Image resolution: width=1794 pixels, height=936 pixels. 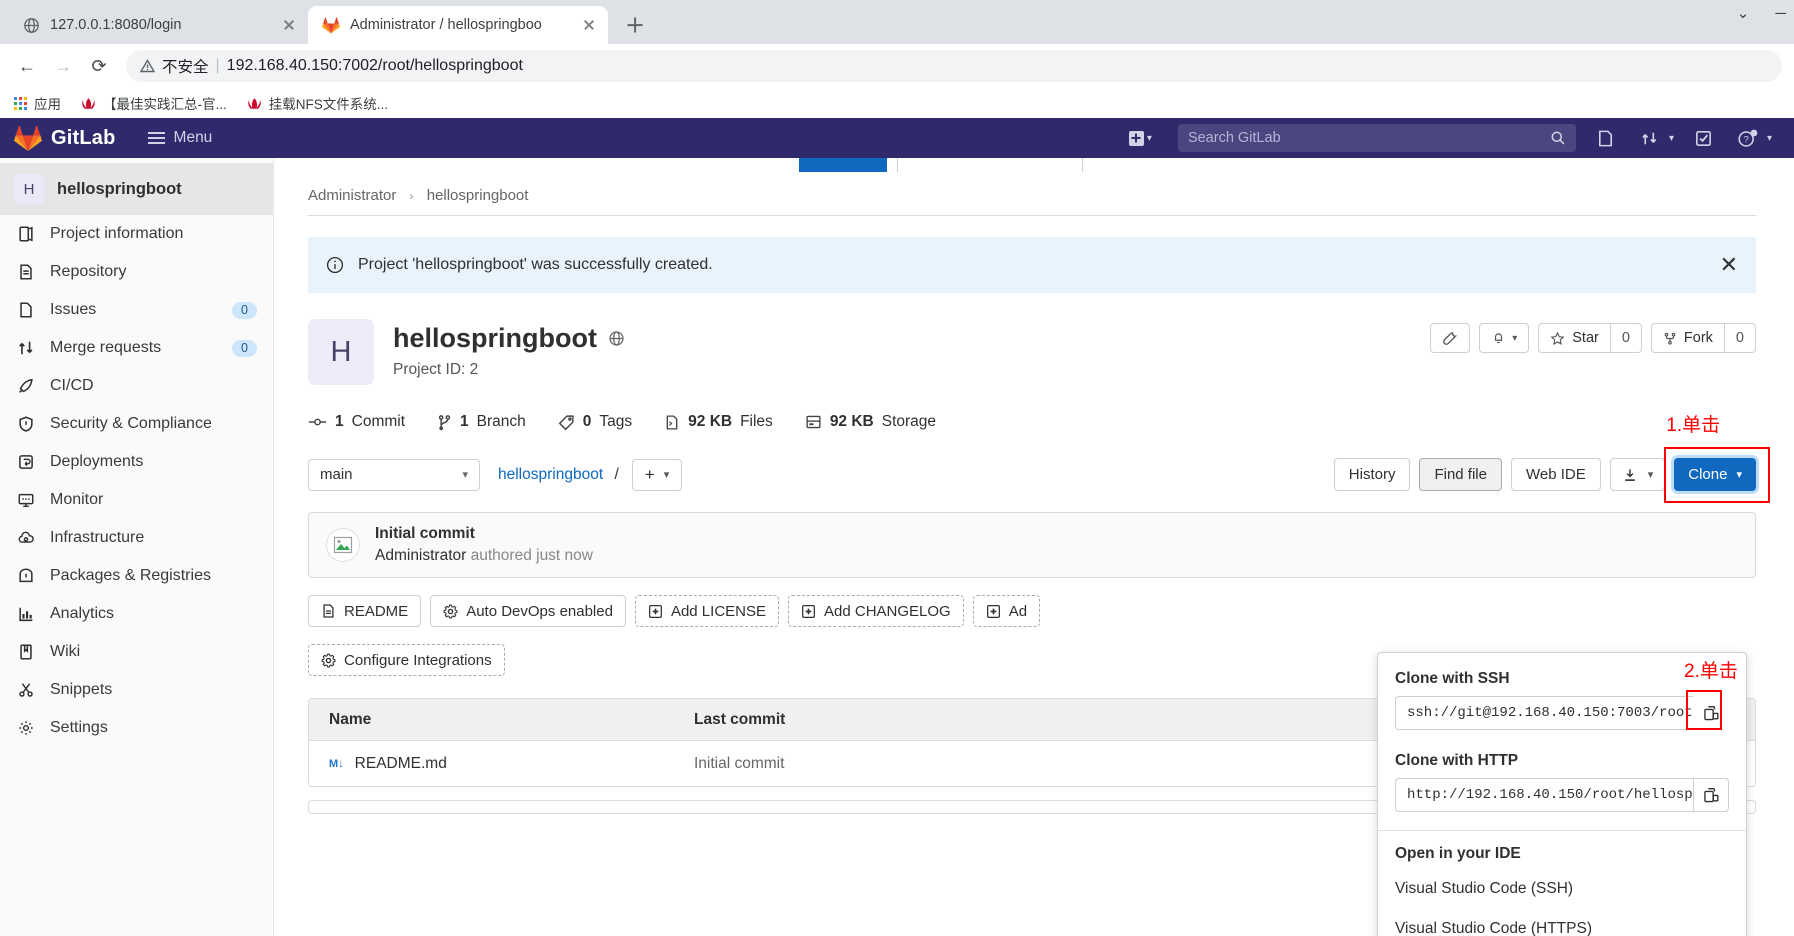 I want to click on sidebar-item-analytics: Analytics, so click(x=136, y=614).